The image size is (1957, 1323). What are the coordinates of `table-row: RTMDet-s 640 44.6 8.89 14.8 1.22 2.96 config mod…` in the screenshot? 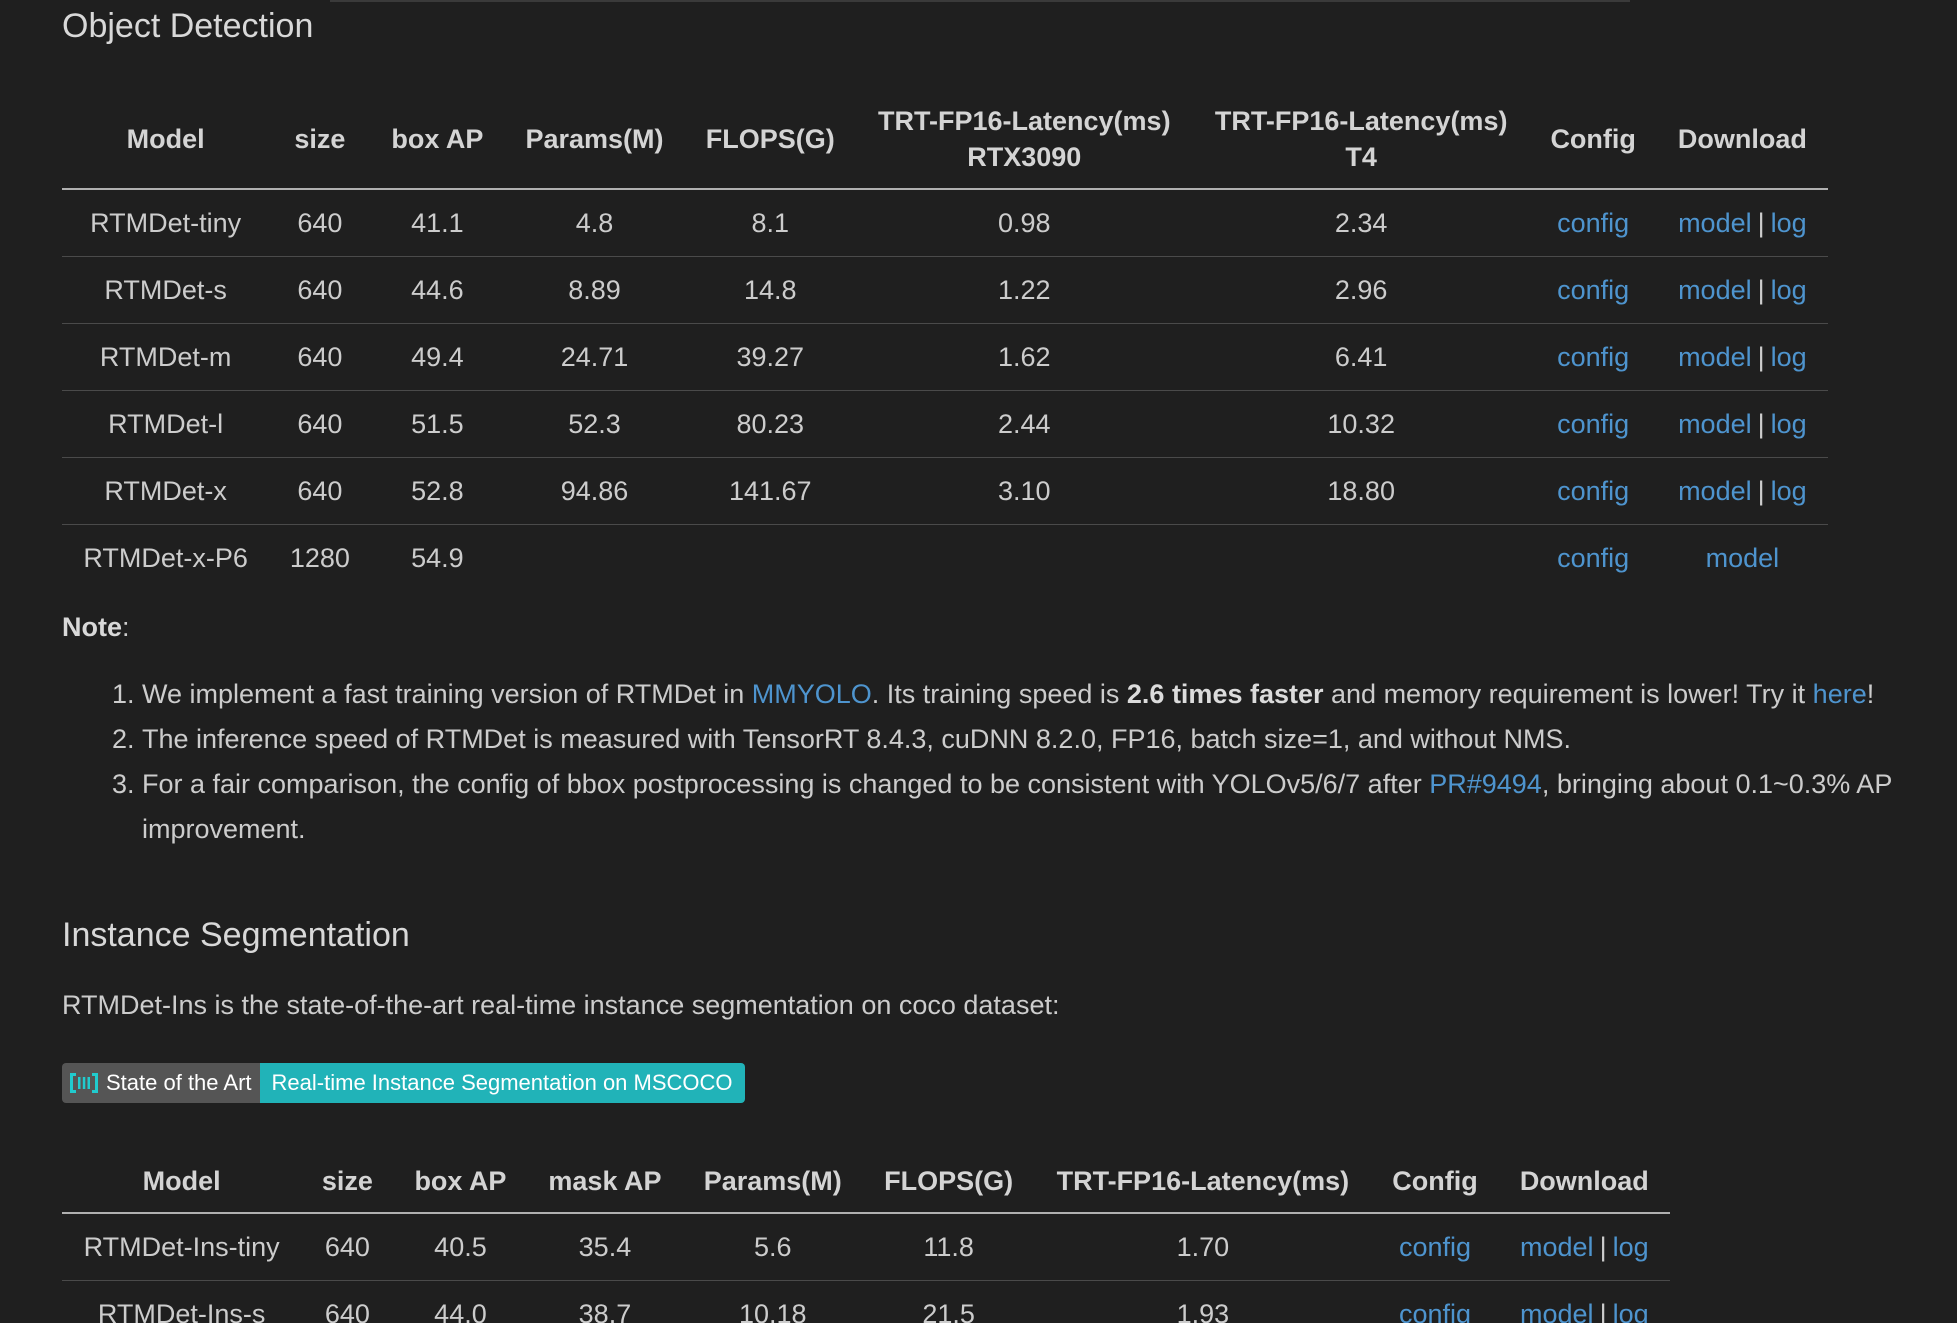 It's located at (945, 290).